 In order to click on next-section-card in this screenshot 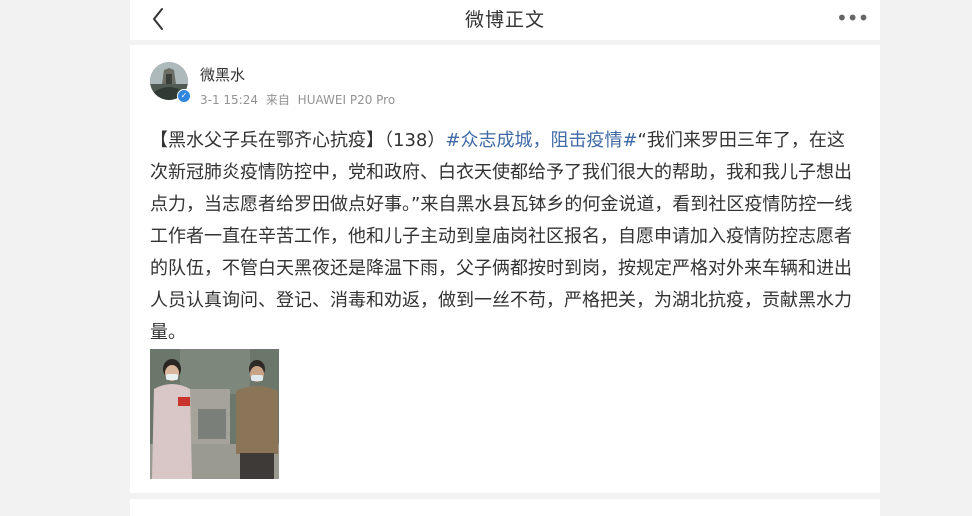, I will do `click(505, 507)`.